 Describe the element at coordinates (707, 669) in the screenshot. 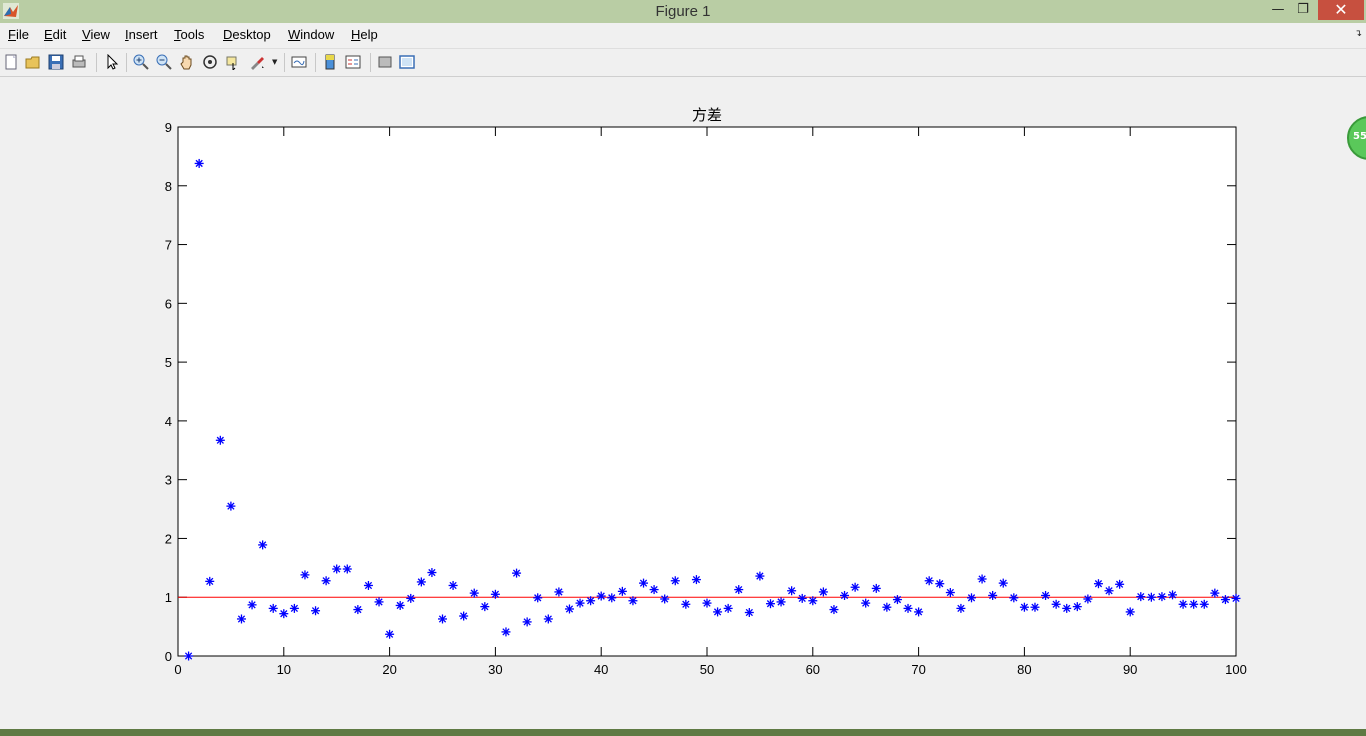

I see `x-tick-label: 50` at that location.